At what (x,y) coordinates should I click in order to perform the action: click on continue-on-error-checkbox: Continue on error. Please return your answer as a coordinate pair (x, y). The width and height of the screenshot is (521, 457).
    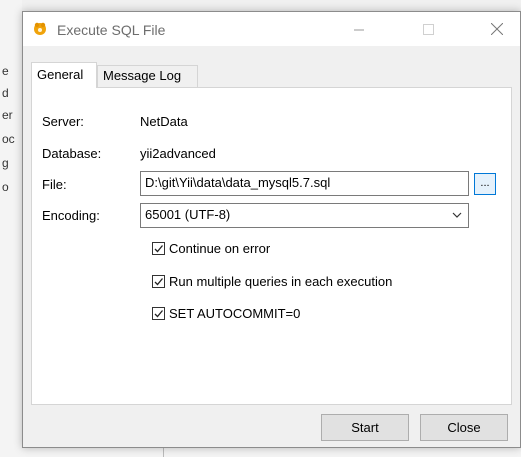
    Looking at the image, I should click on (211, 248).